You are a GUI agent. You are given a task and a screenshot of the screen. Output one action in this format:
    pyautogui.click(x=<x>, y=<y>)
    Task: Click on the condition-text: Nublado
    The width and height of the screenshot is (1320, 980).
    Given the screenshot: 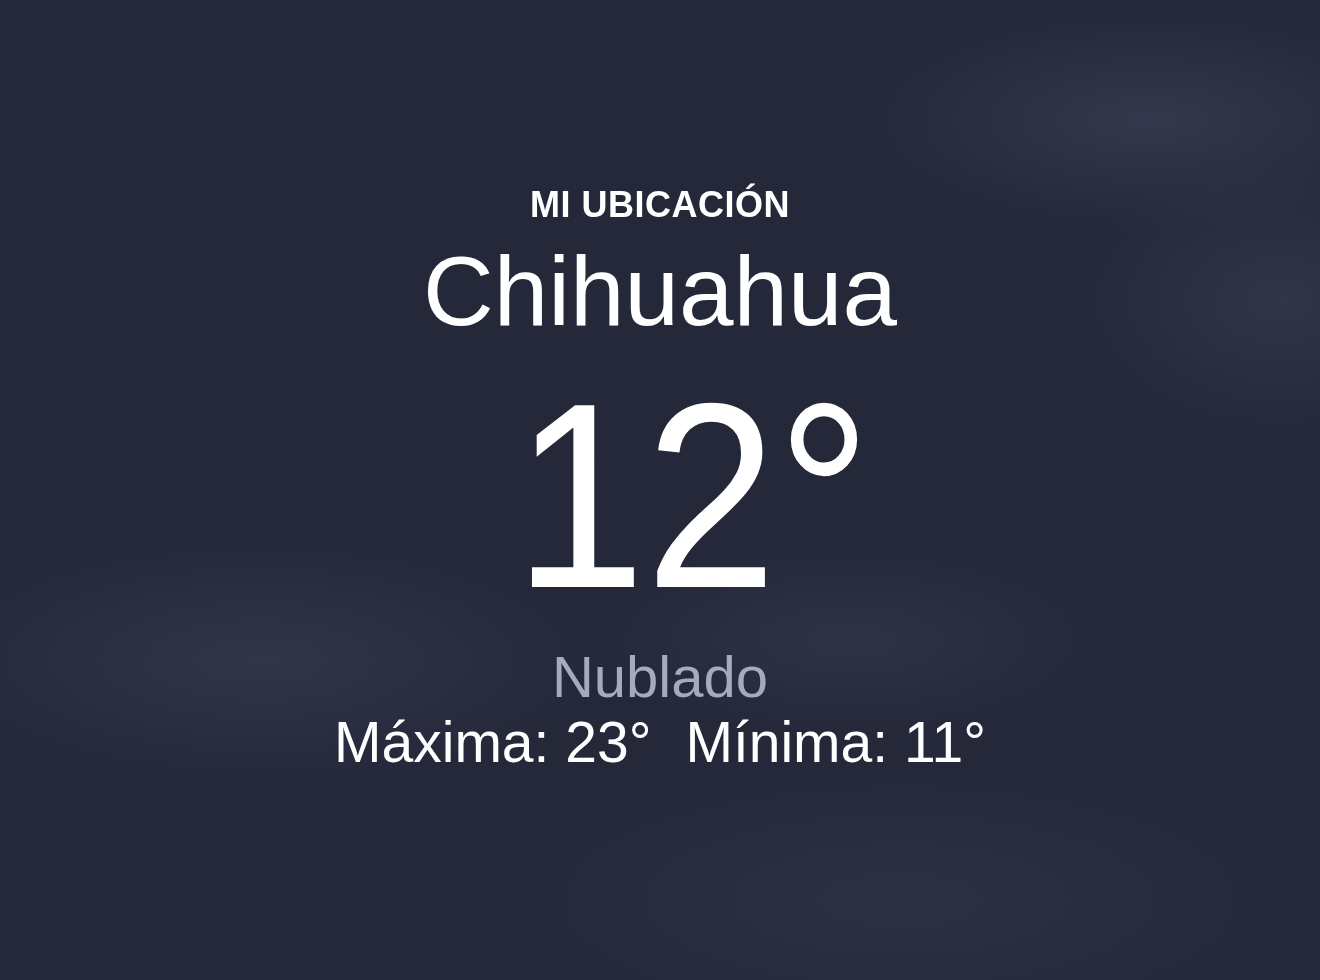 What is the action you would take?
    pyautogui.click(x=660, y=676)
    